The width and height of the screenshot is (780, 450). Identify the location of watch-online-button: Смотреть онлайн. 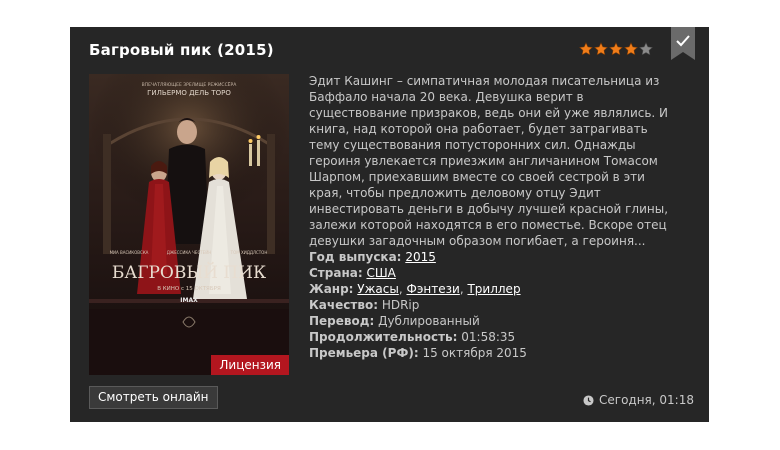
(153, 397).